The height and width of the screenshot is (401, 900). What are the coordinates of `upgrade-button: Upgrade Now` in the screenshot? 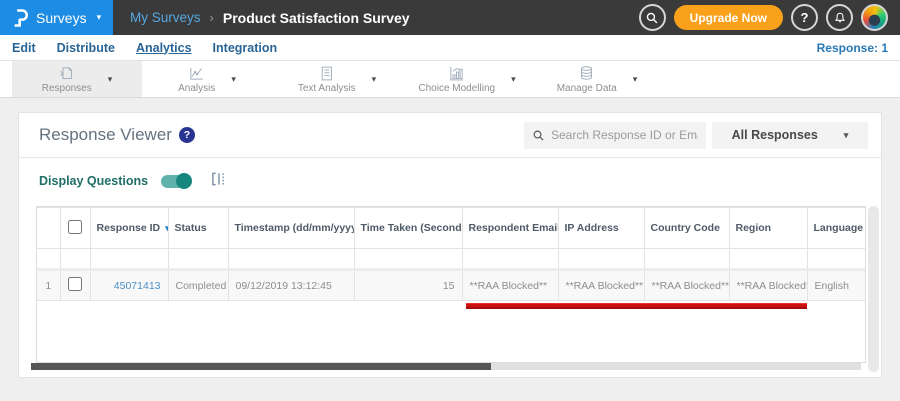 It's located at (728, 17).